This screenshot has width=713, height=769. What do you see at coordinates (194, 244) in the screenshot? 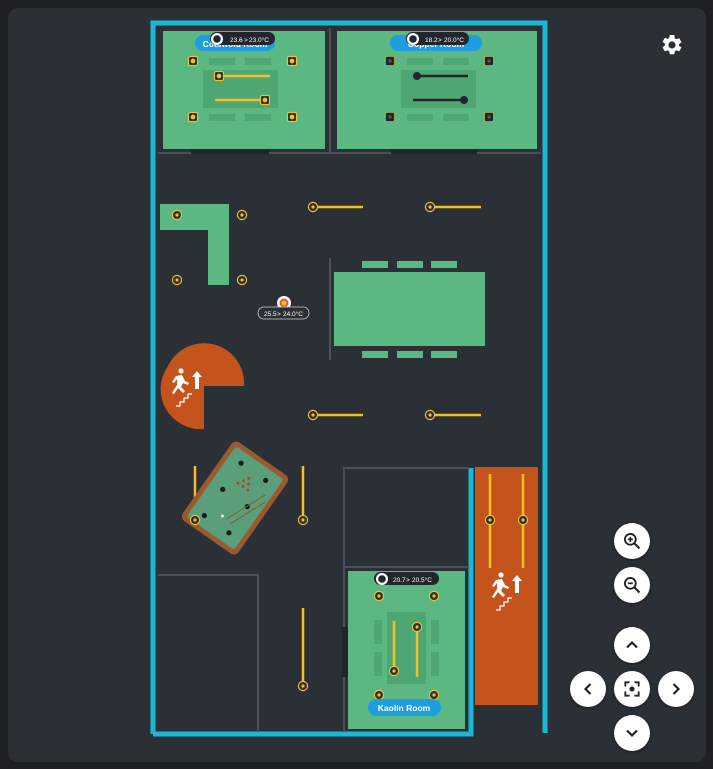
I see `lounge-sofa` at bounding box center [194, 244].